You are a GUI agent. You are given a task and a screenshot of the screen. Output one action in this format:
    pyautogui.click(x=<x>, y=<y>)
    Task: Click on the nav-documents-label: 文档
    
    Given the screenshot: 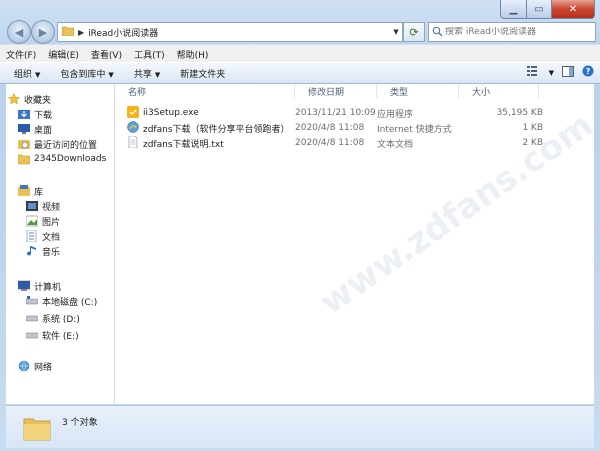 What is the action you would take?
    pyautogui.click(x=51, y=237)
    